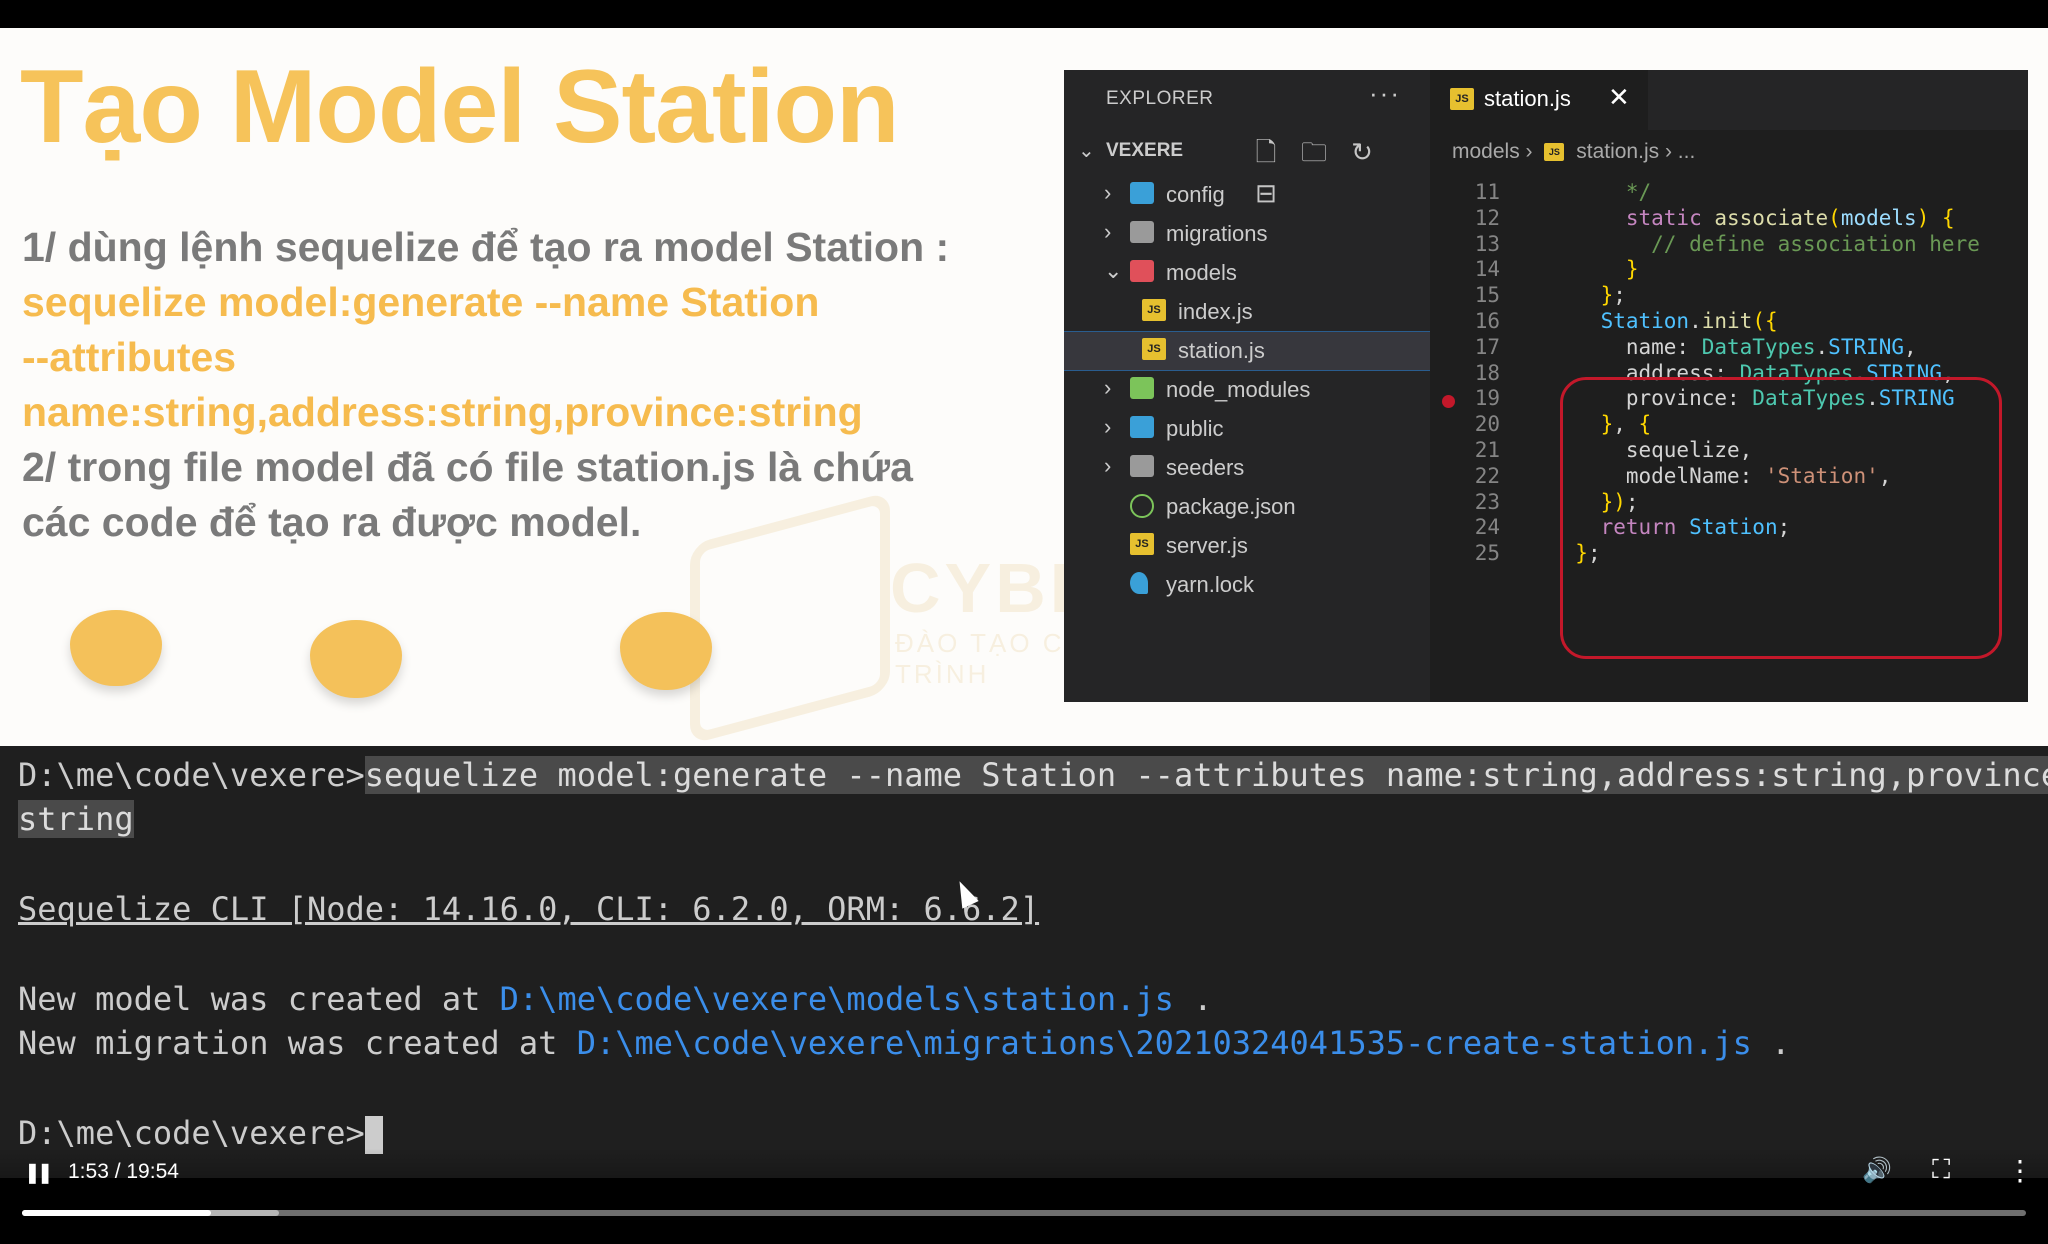 This screenshot has width=2048, height=1244. Describe the element at coordinates (1195, 428) in the screenshot. I see `tree-item-label: public` at that location.